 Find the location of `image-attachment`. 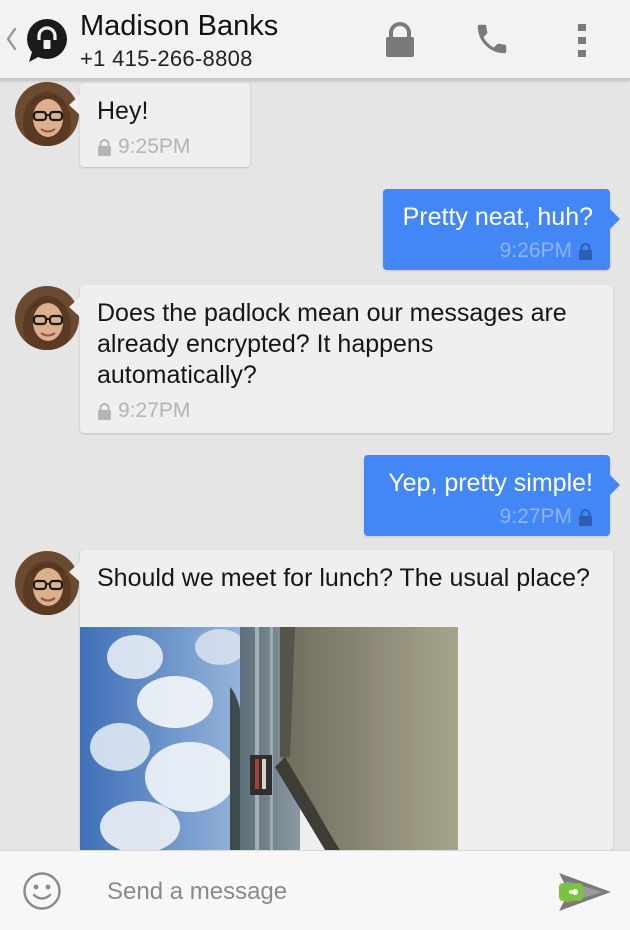

image-attachment is located at coordinates (269, 738).